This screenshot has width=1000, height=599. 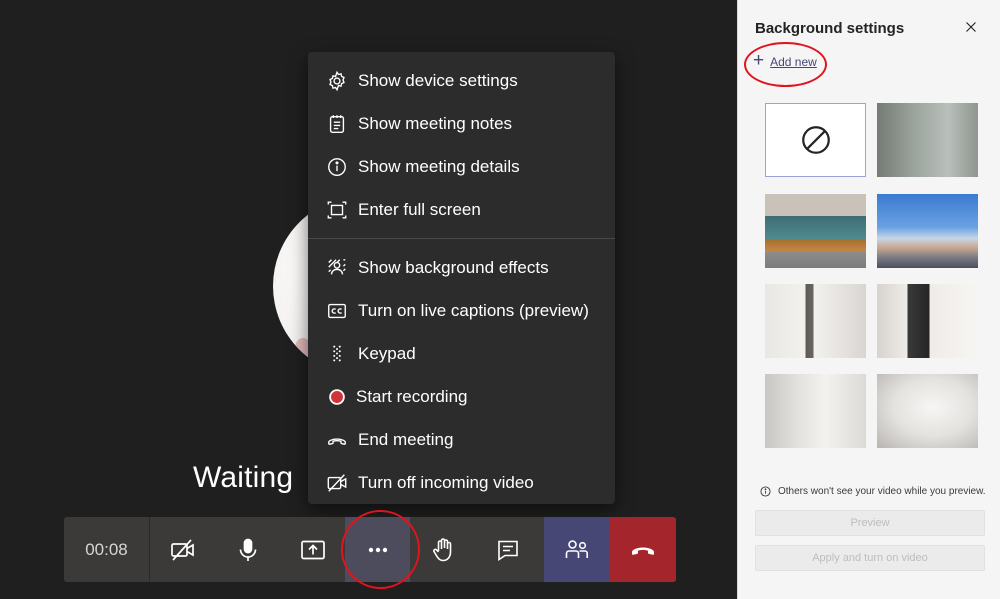 What do you see at coordinates (870, 523) in the screenshot?
I see `preview-button: Preview` at bounding box center [870, 523].